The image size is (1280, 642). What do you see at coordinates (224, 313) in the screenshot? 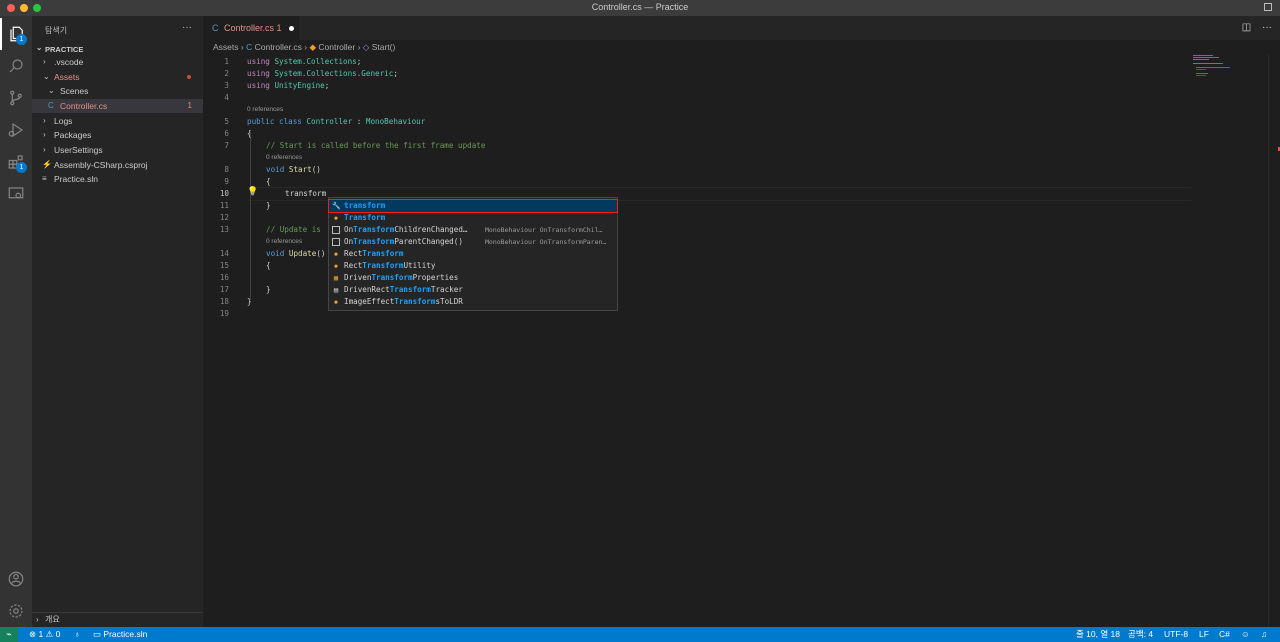
I see `line-number: 19` at bounding box center [224, 313].